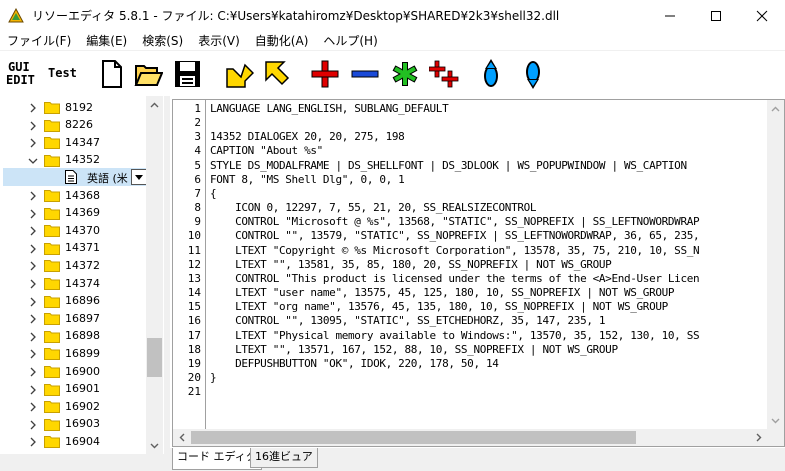 The height and width of the screenshot is (471, 785). I want to click on maximize-button, so click(716, 15).